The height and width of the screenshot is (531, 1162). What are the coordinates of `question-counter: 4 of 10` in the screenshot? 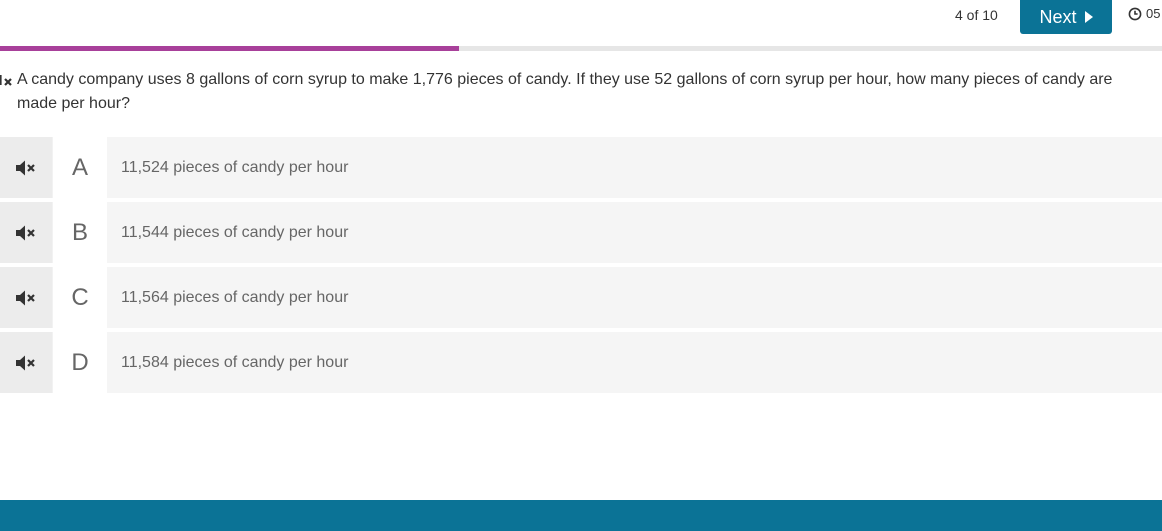 It's located at (976, 15).